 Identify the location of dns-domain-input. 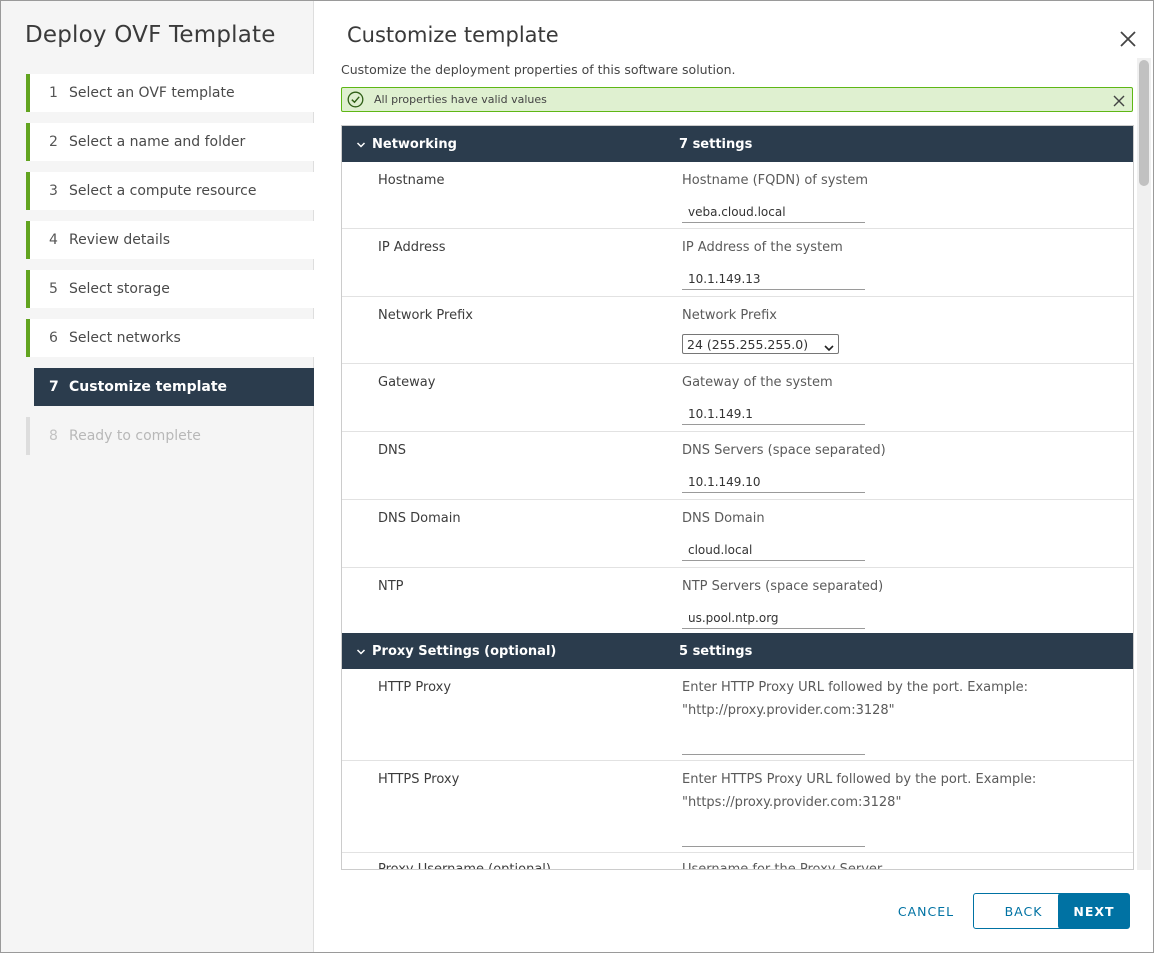
(773, 550).